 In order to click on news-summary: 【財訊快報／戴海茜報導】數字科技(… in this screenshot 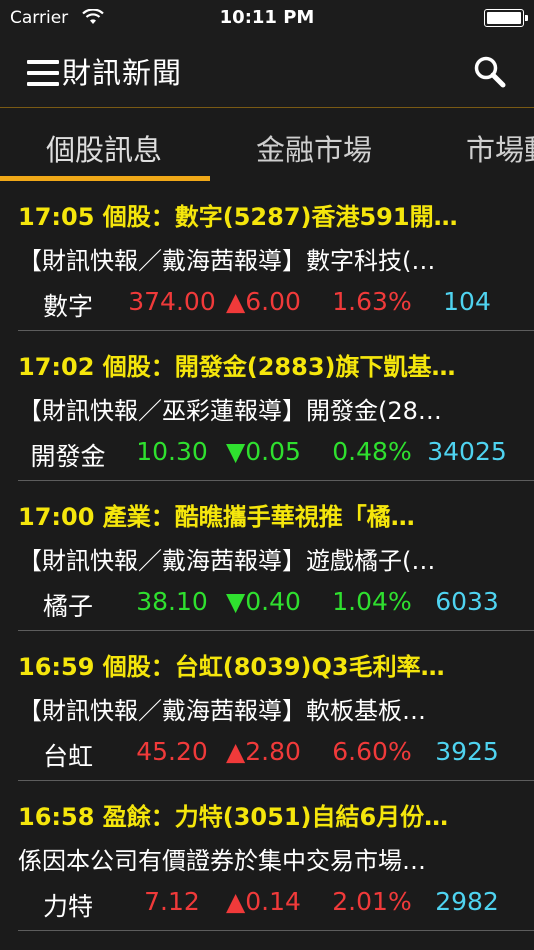, I will do `click(227, 261)`.